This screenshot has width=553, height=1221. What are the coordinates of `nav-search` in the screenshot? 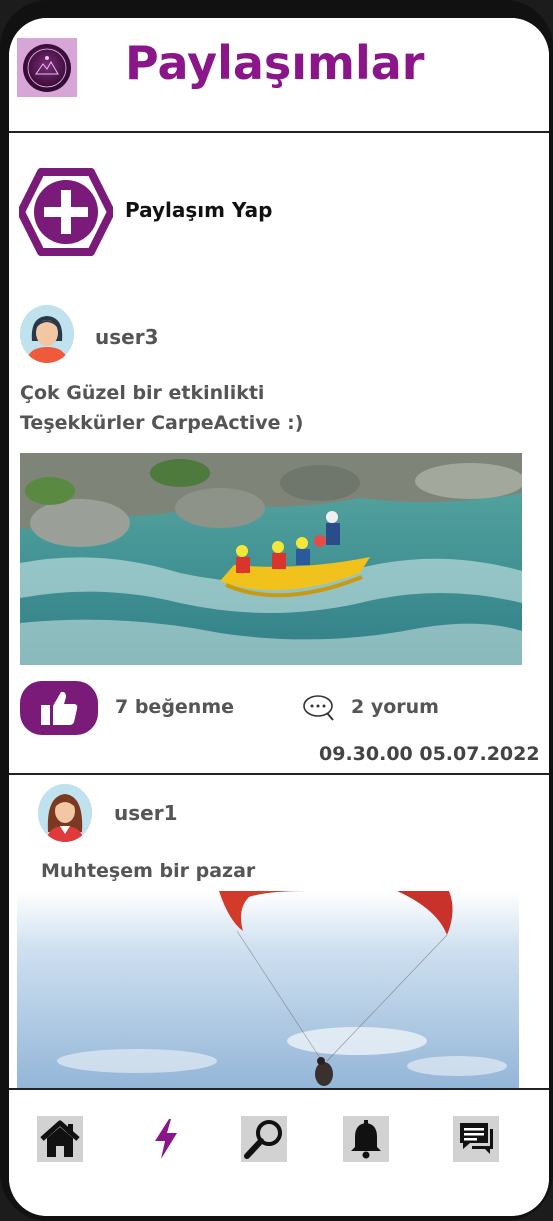 It's located at (264, 1139).